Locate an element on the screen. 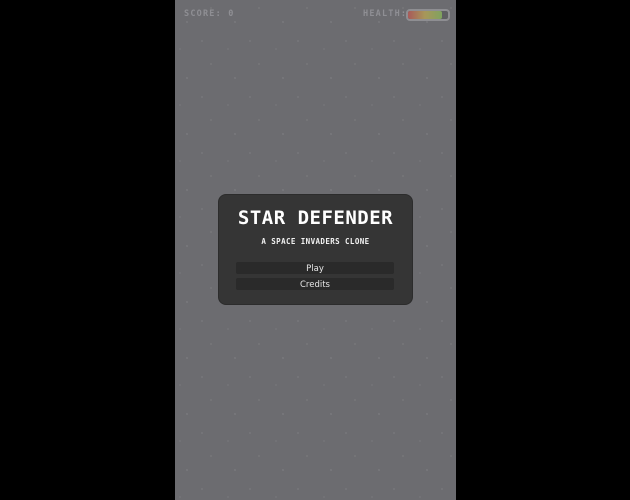 This screenshot has width=630, height=500. game-title: STAR DEFENDER is located at coordinates (315, 218).